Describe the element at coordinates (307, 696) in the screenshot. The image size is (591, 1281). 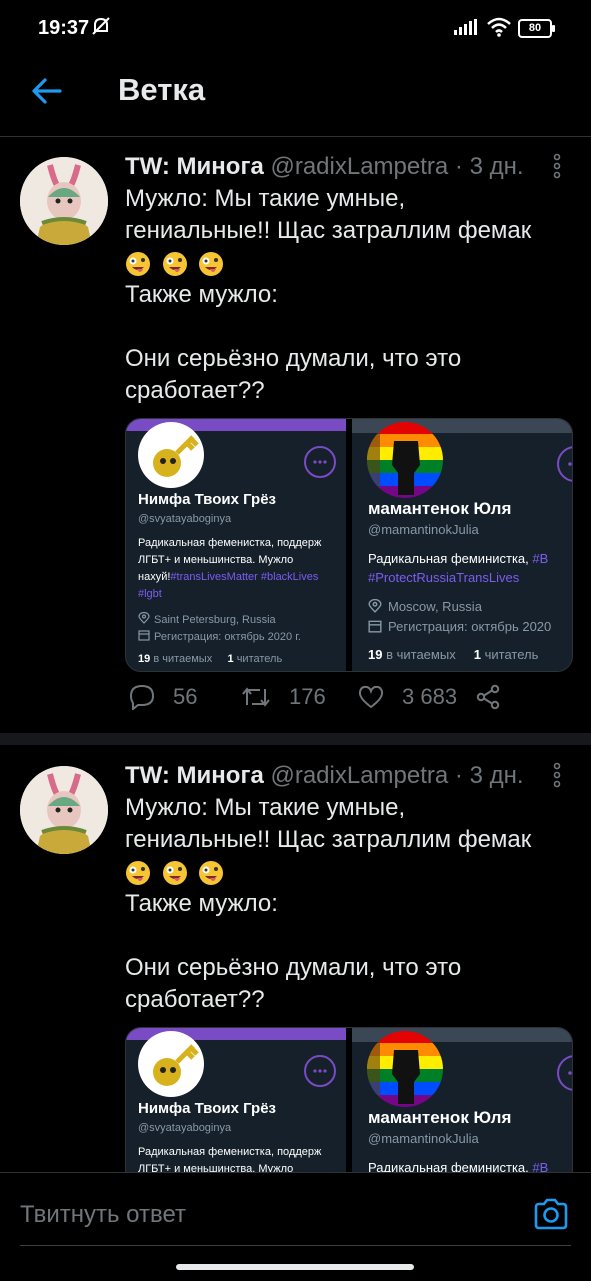
I see `retweet-count: 176` at that location.